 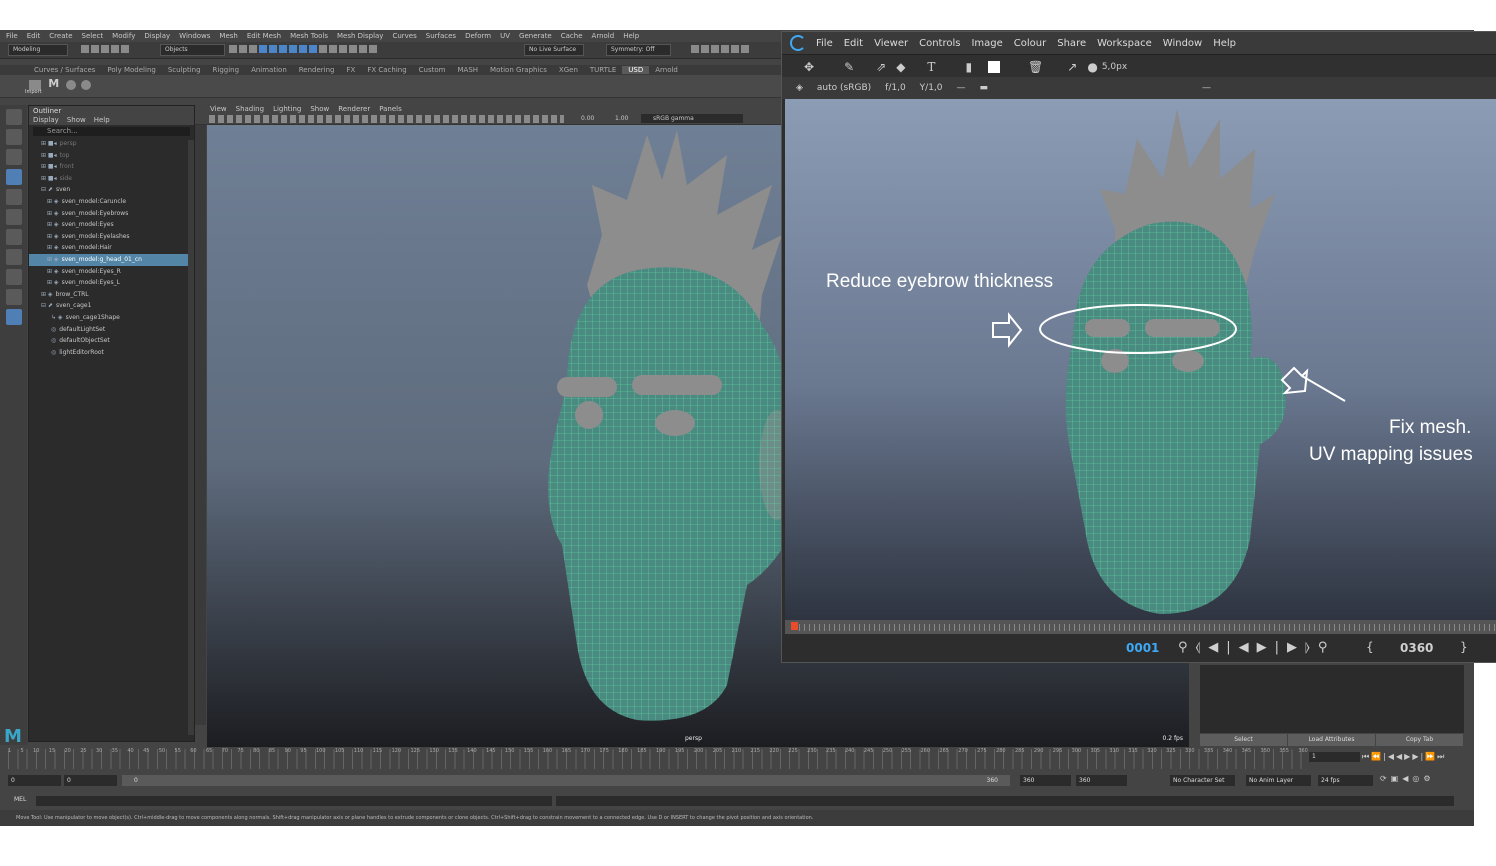 What do you see at coordinates (13, 157) in the screenshot?
I see `paint-select-icon` at bounding box center [13, 157].